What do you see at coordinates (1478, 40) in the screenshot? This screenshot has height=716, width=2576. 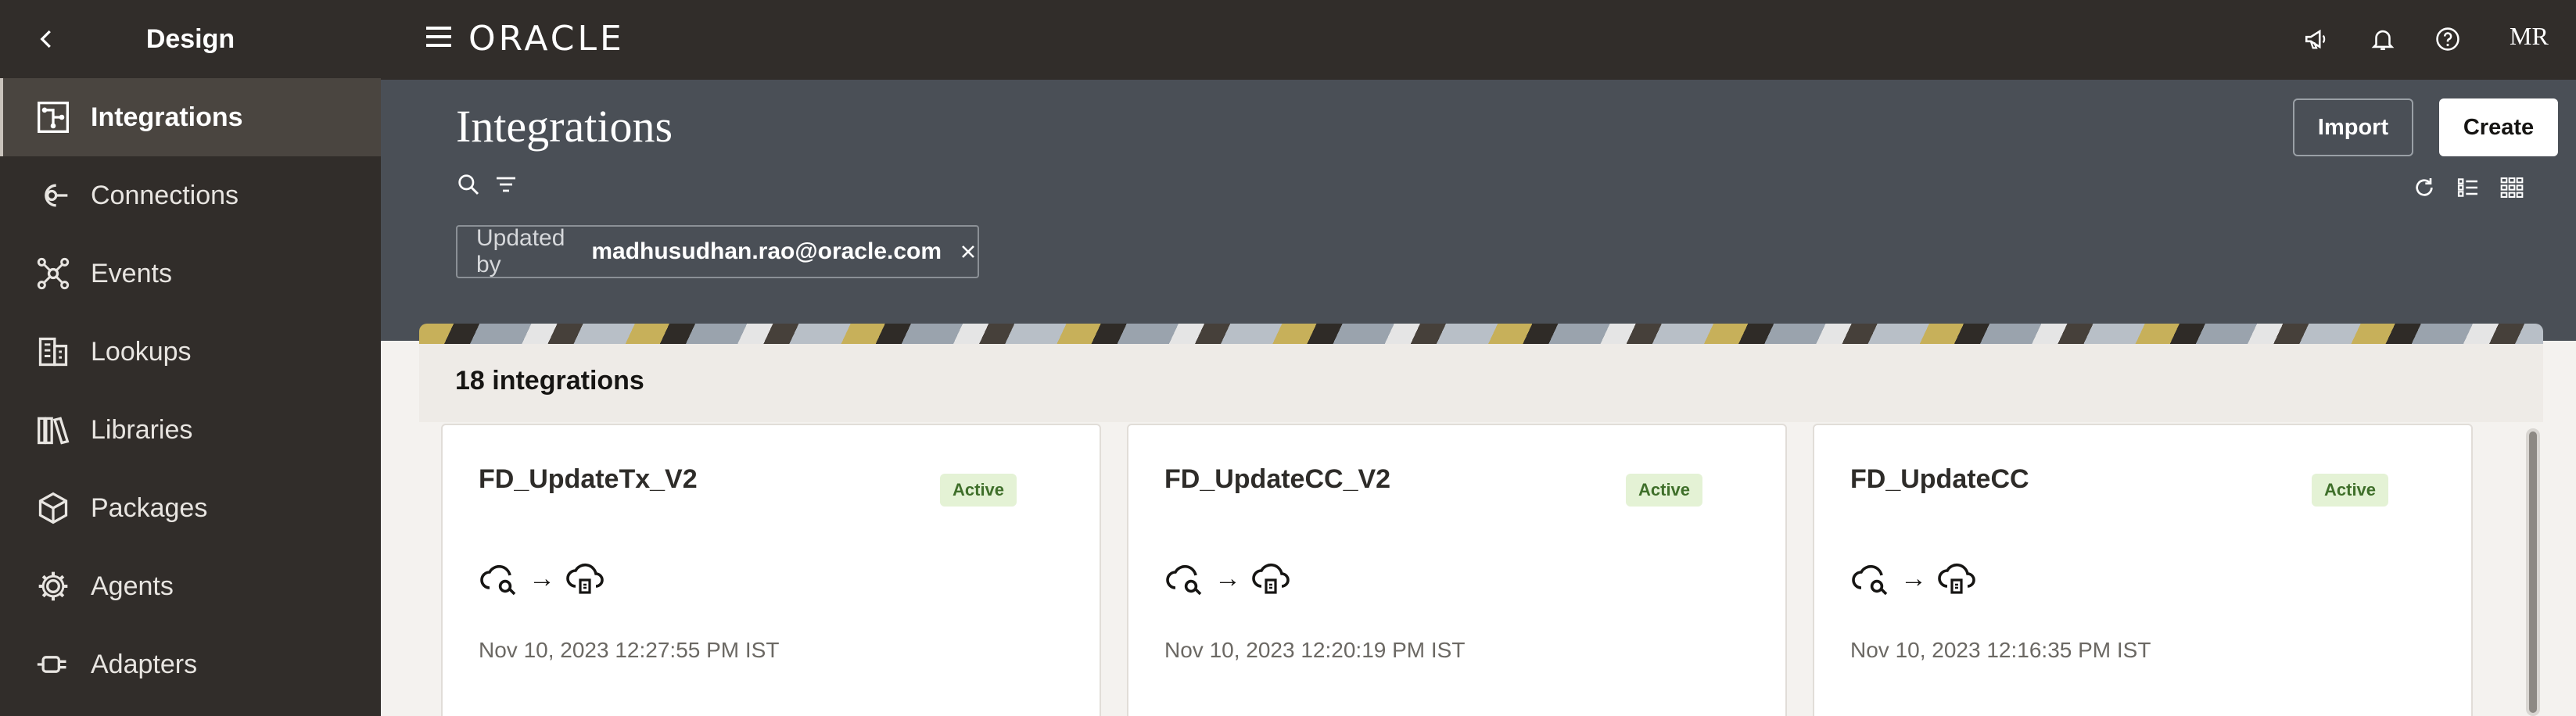 I see `top-bar: ORACLE MR` at bounding box center [1478, 40].